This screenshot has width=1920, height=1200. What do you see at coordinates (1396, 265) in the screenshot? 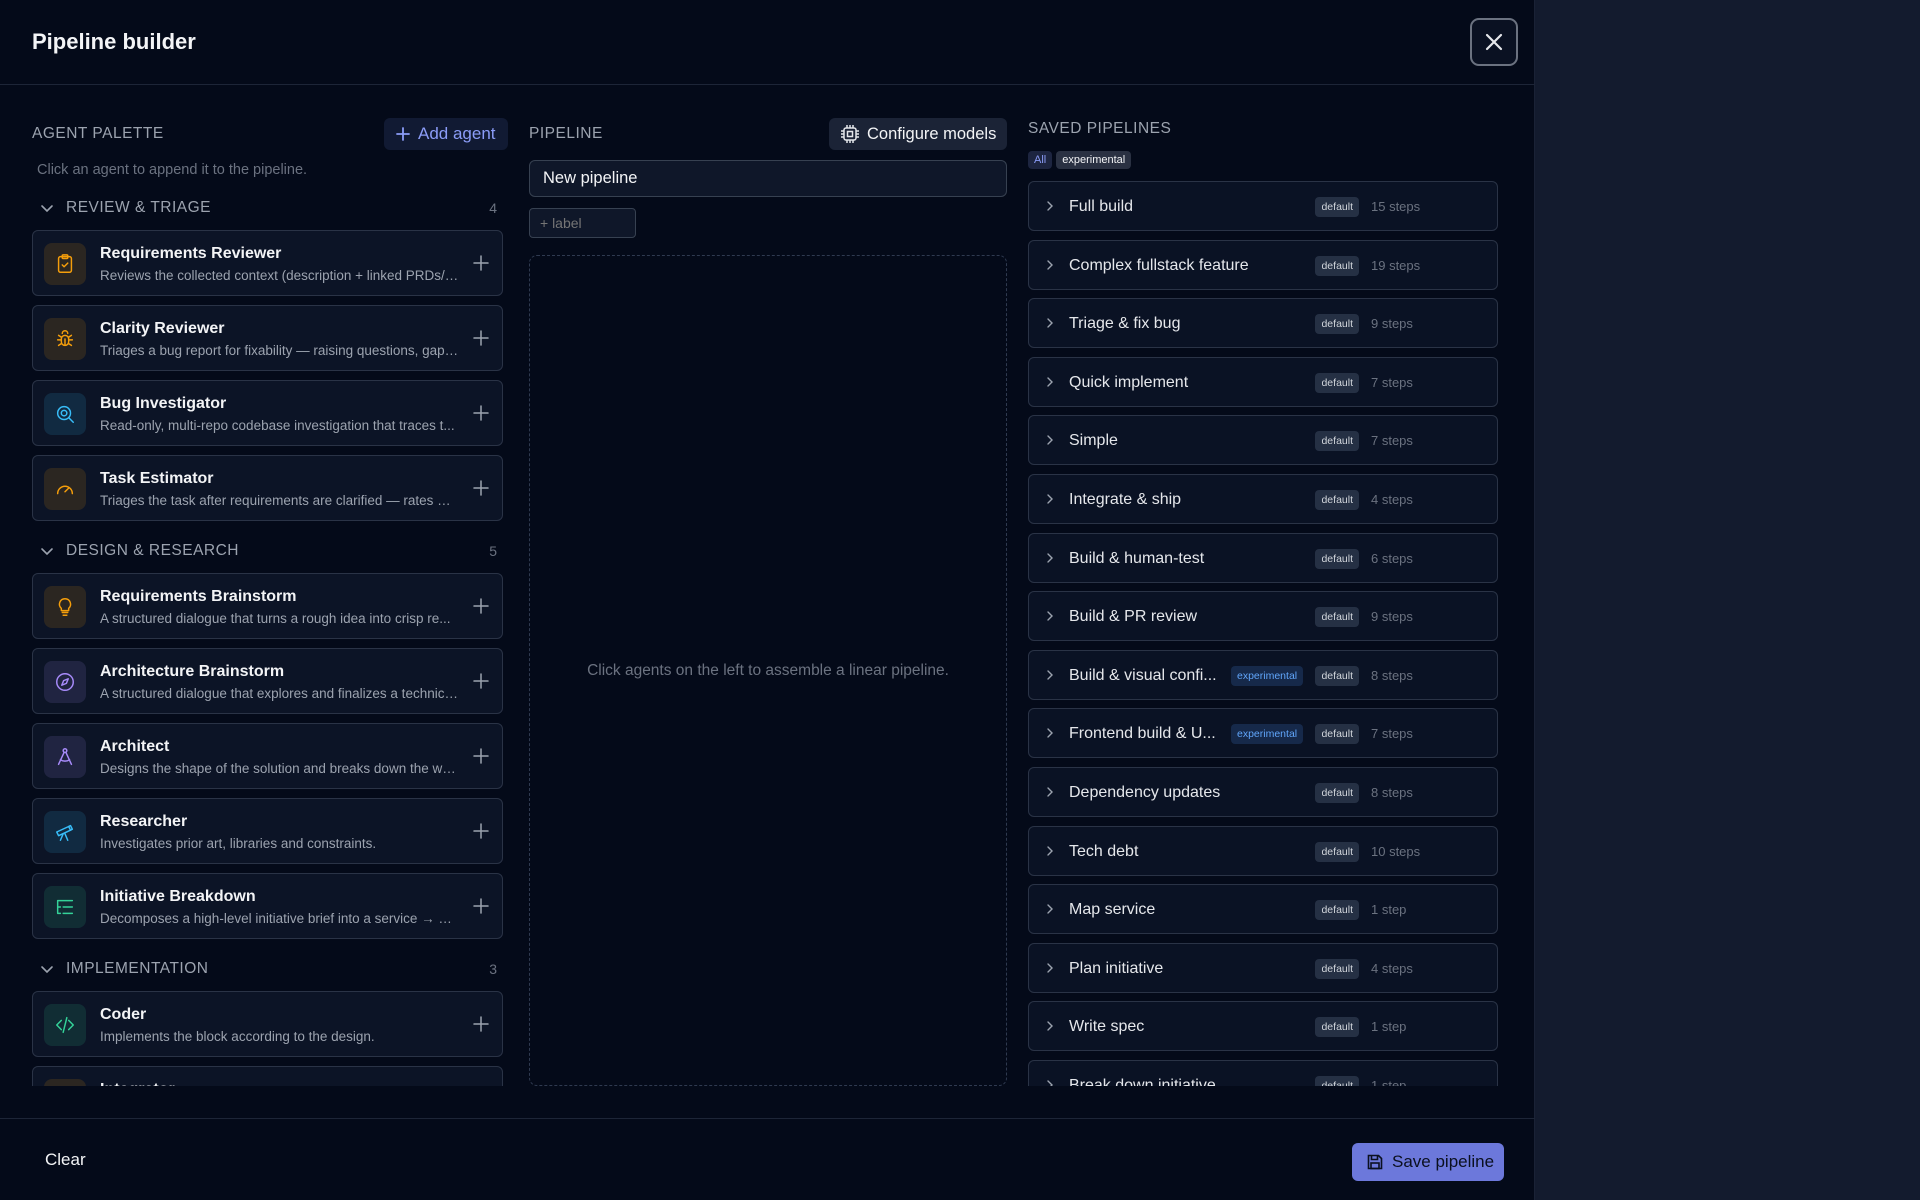
I see `pipeline-step-count: 19 steps` at bounding box center [1396, 265].